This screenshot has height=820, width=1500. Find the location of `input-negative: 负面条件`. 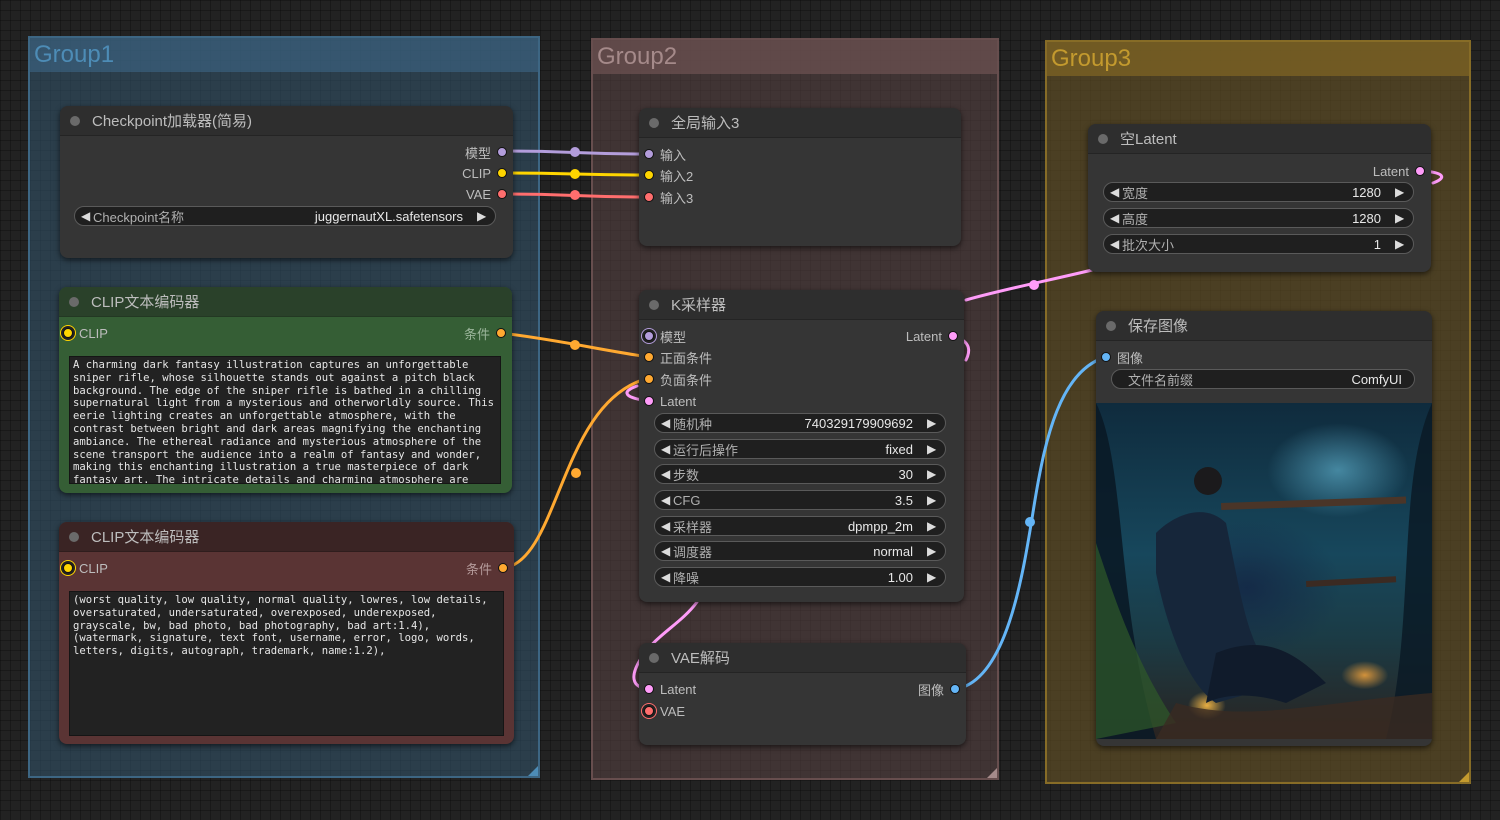

input-negative: 负面条件 is located at coordinates (678, 379).